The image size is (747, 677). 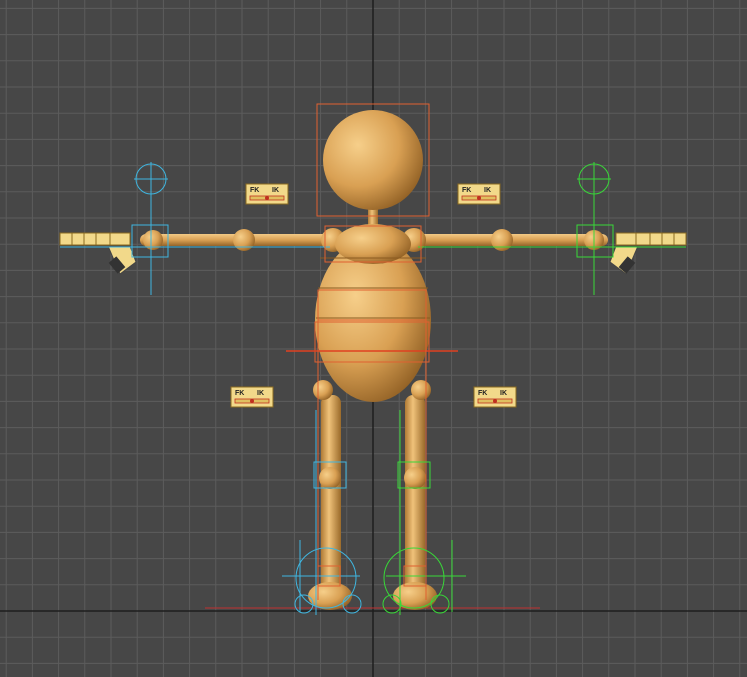 What do you see at coordinates (479, 194) in the screenshot?
I see `fkik-switch-arm-left: FK IK` at bounding box center [479, 194].